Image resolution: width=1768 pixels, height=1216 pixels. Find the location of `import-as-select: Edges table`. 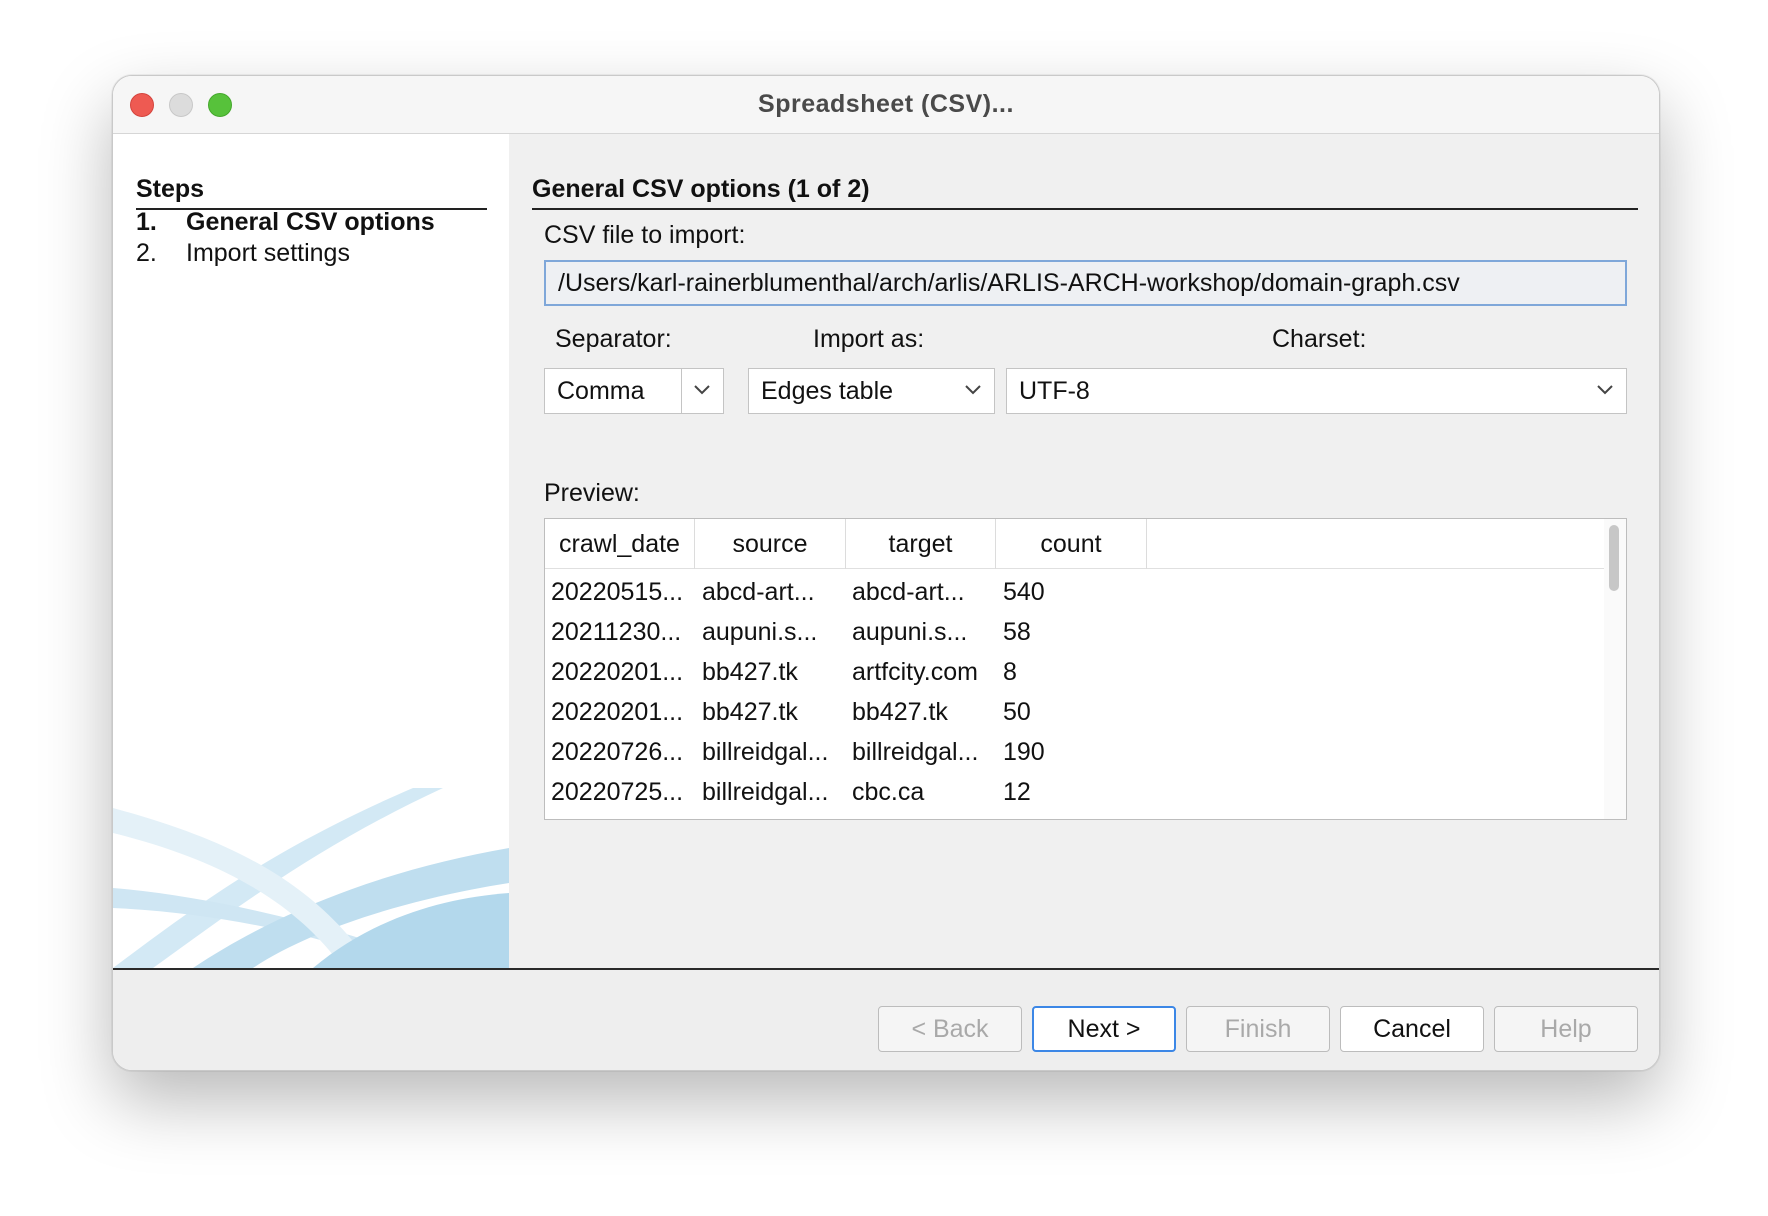

import-as-select: Edges table is located at coordinates (871, 391).